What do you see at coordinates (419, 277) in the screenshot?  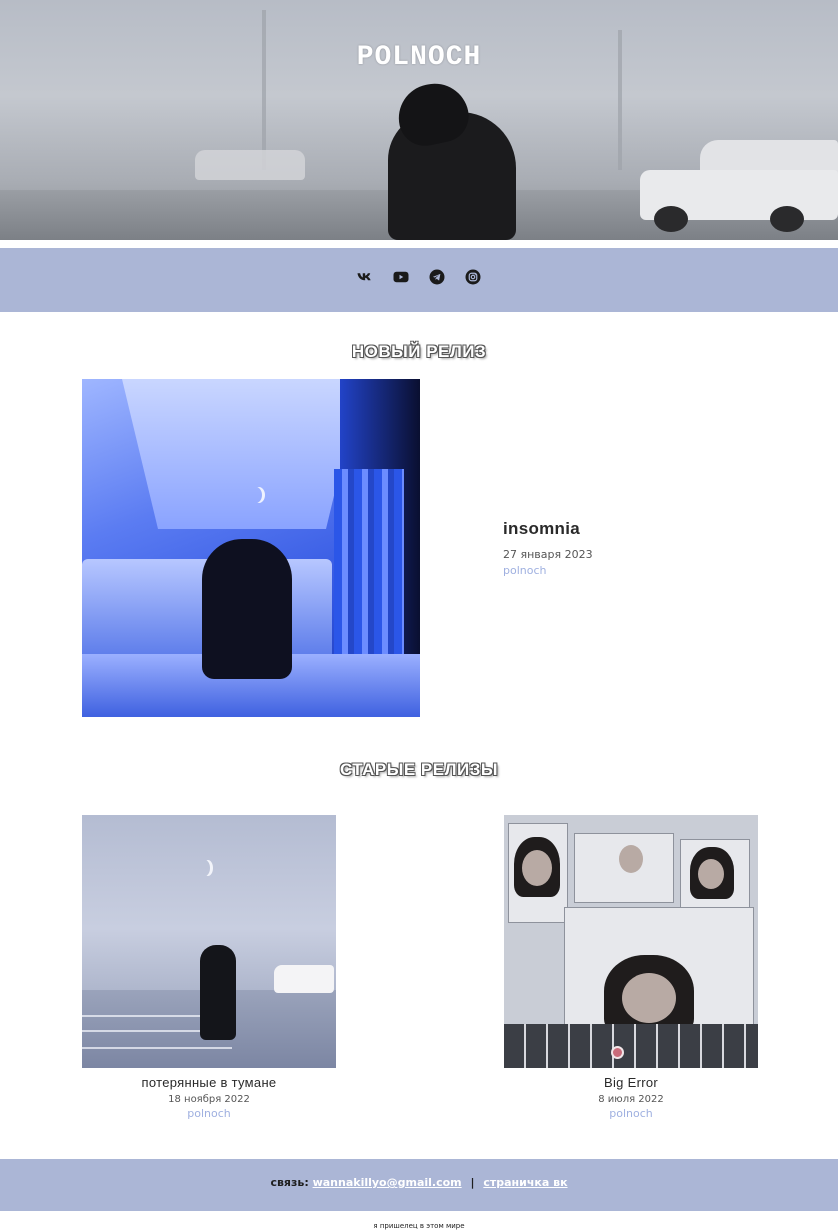 I see `social-links` at bounding box center [419, 277].